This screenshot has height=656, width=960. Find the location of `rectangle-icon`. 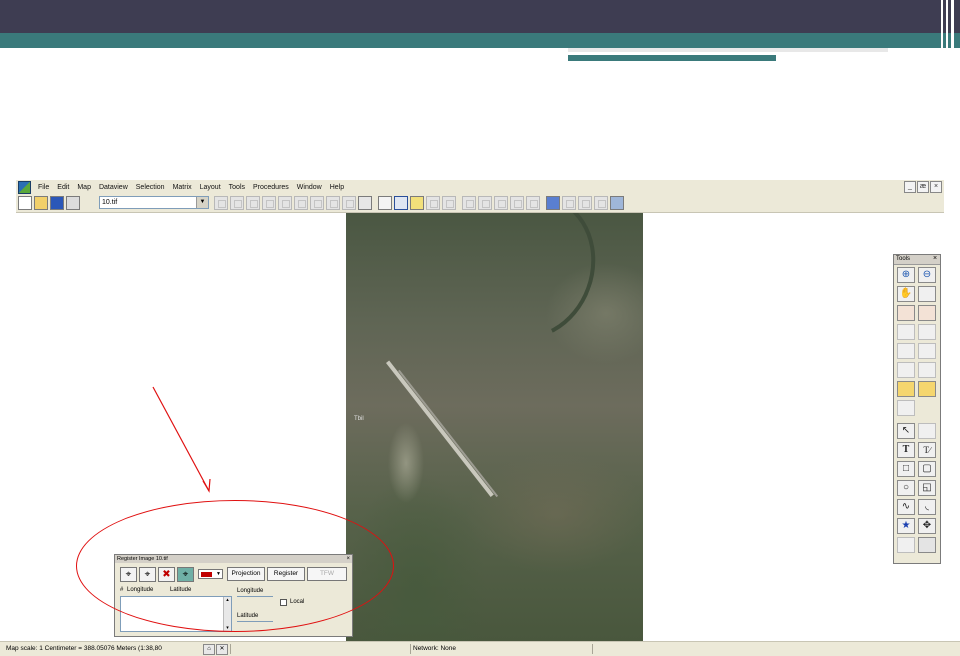

rectangle-icon is located at coordinates (449, 203).